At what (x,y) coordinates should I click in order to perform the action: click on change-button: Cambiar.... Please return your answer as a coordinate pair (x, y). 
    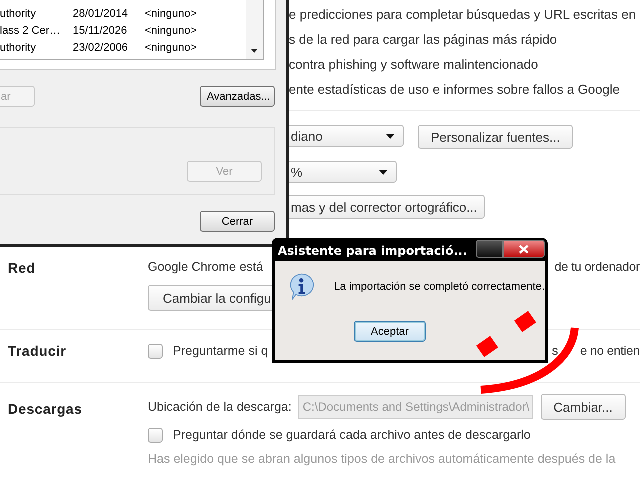
    Looking at the image, I should click on (583, 407).